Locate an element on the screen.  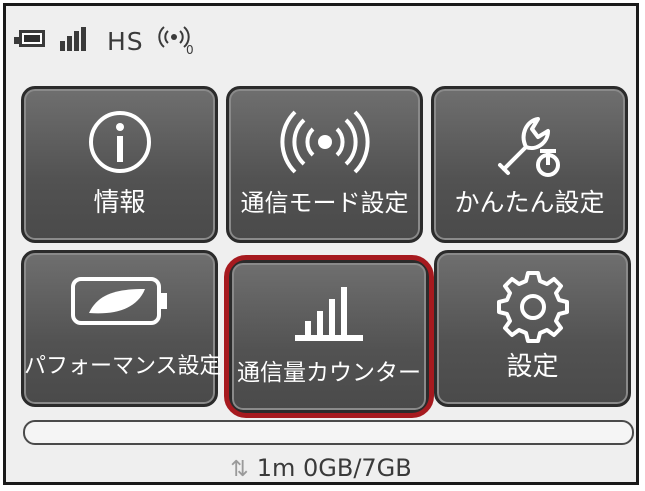
wrench-timer-icon is located at coordinates (528, 147).